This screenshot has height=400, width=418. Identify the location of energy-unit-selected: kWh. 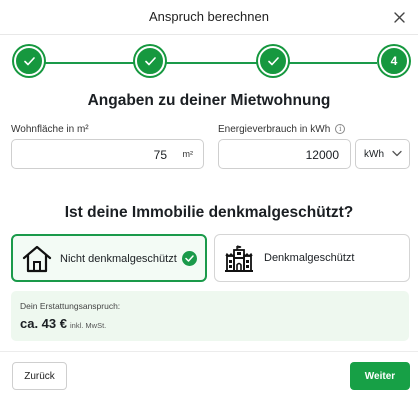
(374, 154).